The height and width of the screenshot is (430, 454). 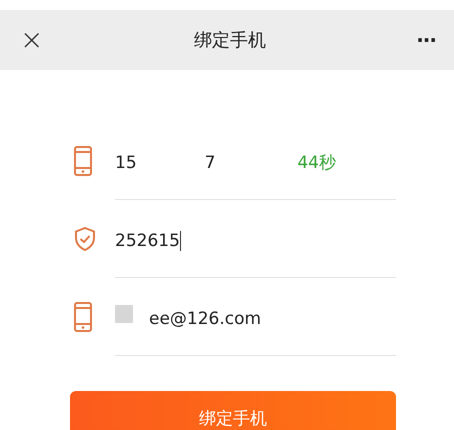 What do you see at coordinates (126, 162) in the screenshot?
I see `phone-number-start: 15` at bounding box center [126, 162].